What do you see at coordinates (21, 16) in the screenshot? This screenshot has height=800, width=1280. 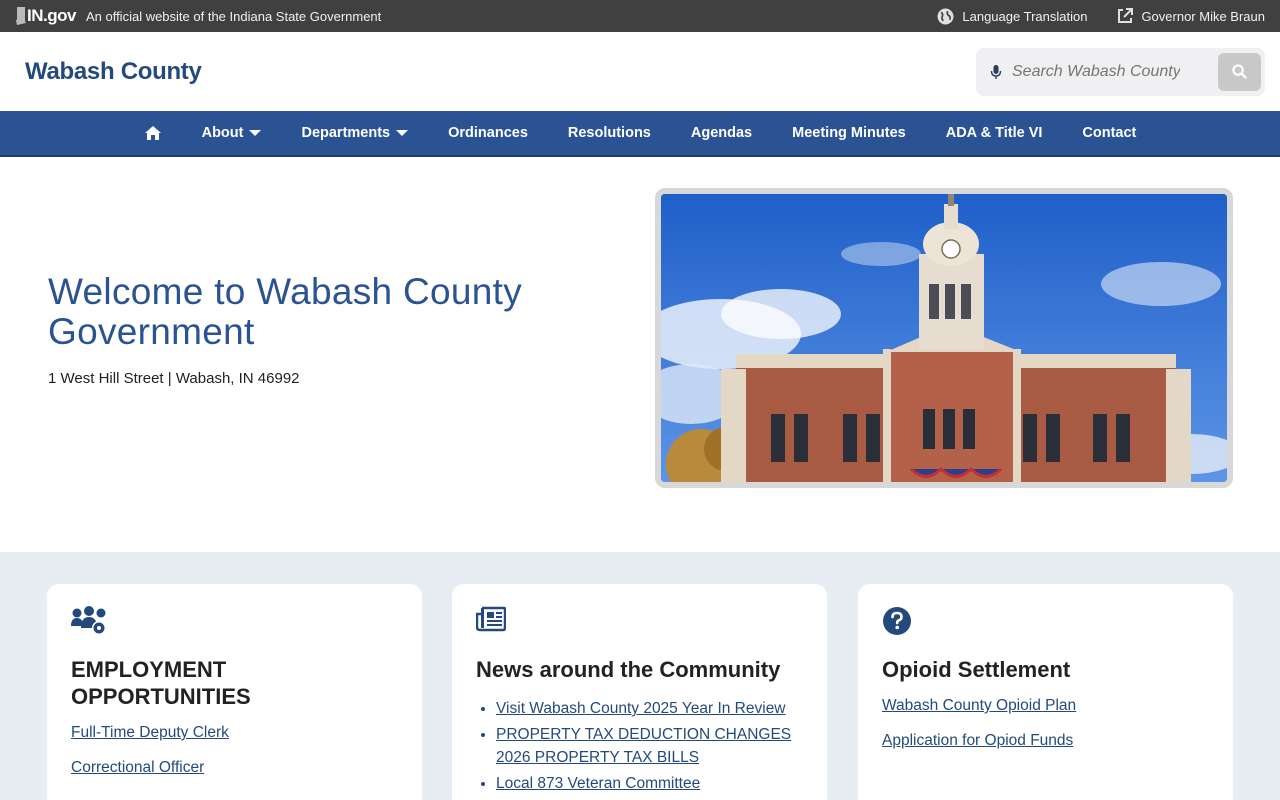 I see `indiana-state-icon` at bounding box center [21, 16].